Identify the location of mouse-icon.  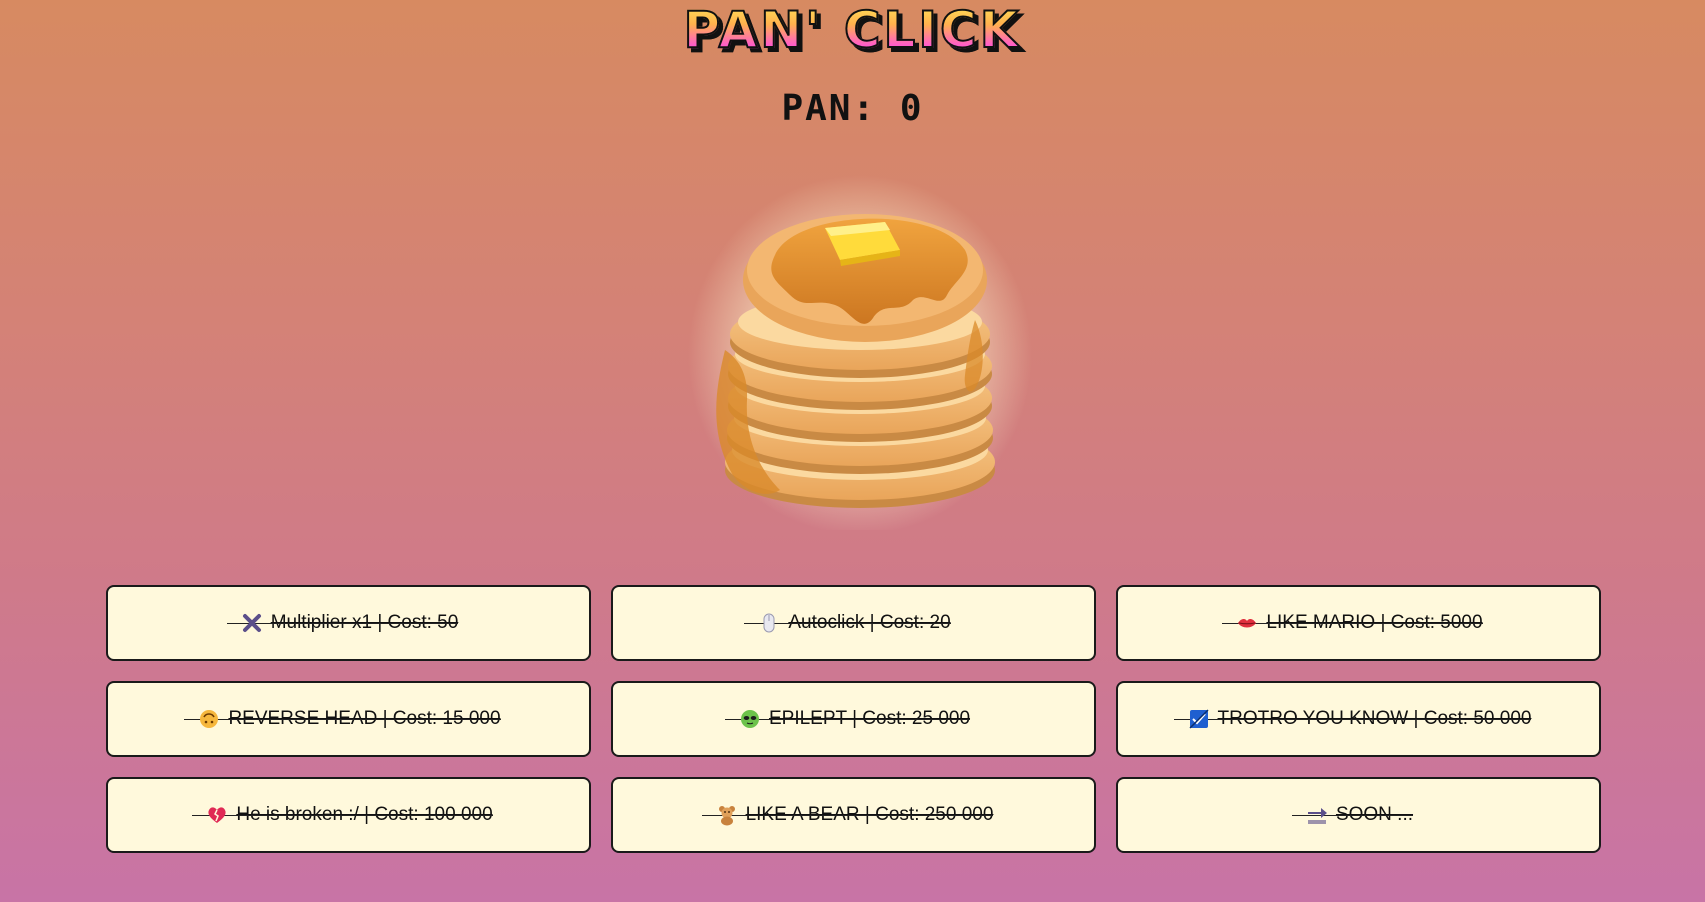
(769, 623).